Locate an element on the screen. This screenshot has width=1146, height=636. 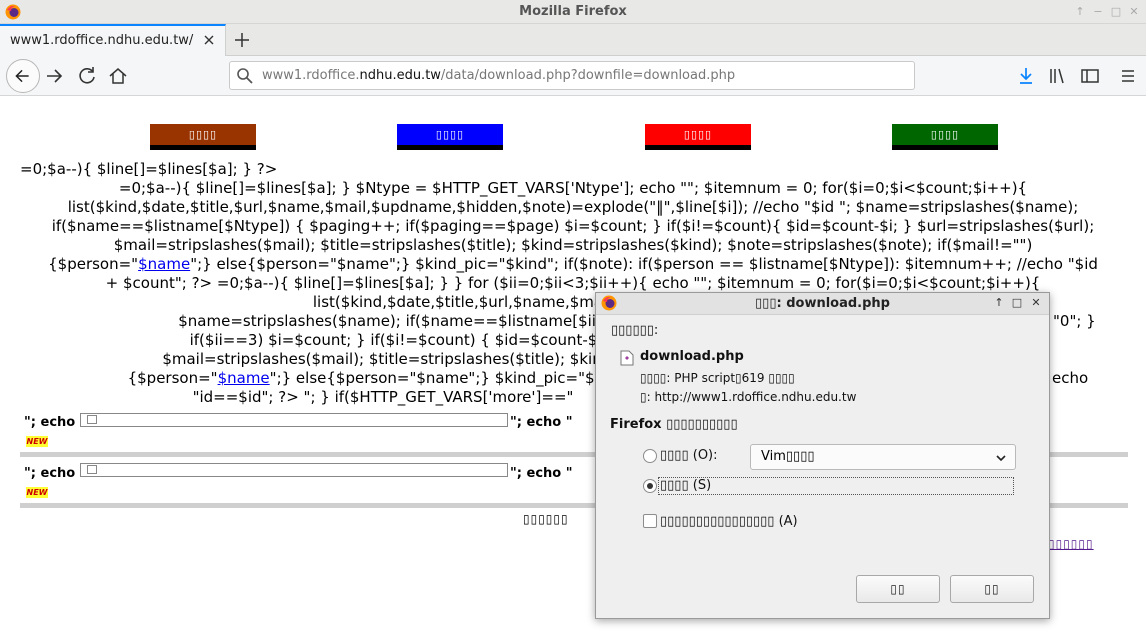
nav-button-green: ▯▯▯▯ is located at coordinates (945, 137).